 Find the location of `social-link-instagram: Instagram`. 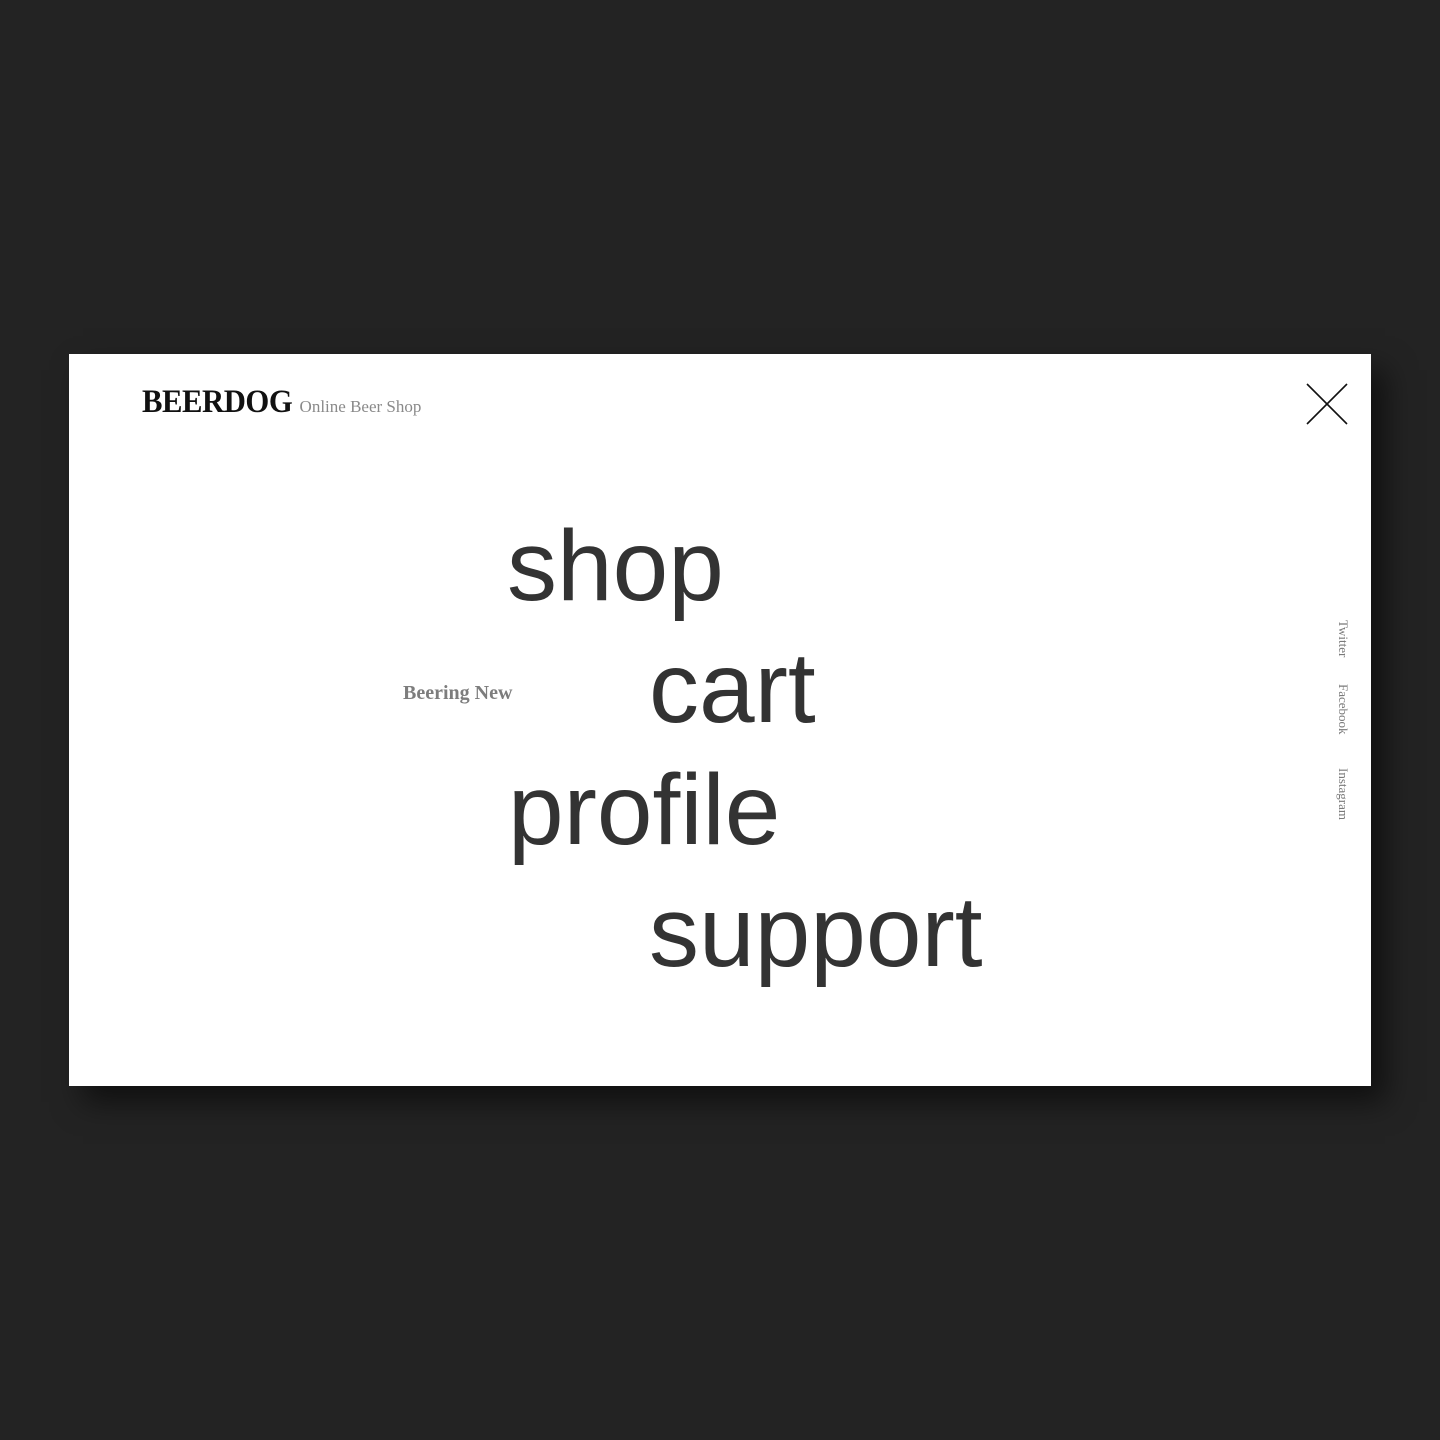

social-link-instagram: Instagram is located at coordinates (1343, 794).